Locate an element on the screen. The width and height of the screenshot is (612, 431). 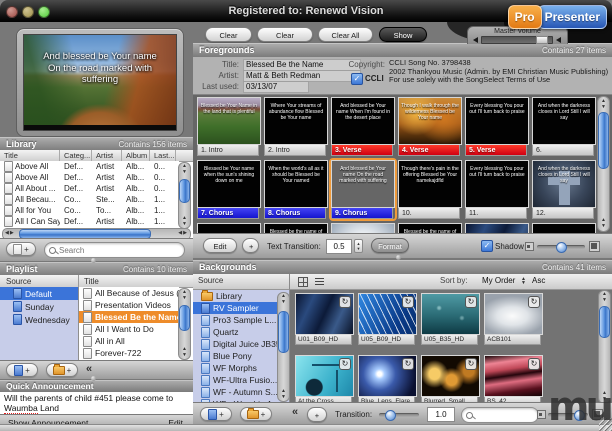
library-column-0: Title is located at coordinates (30, 155).